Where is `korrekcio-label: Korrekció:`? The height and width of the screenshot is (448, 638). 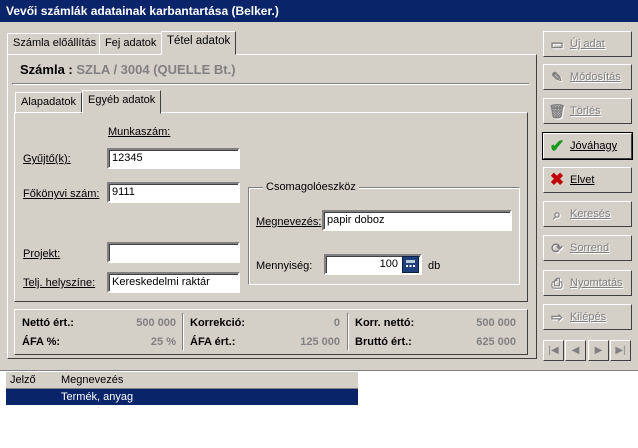 korrekcio-label: Korrekció: is located at coordinates (218, 323).